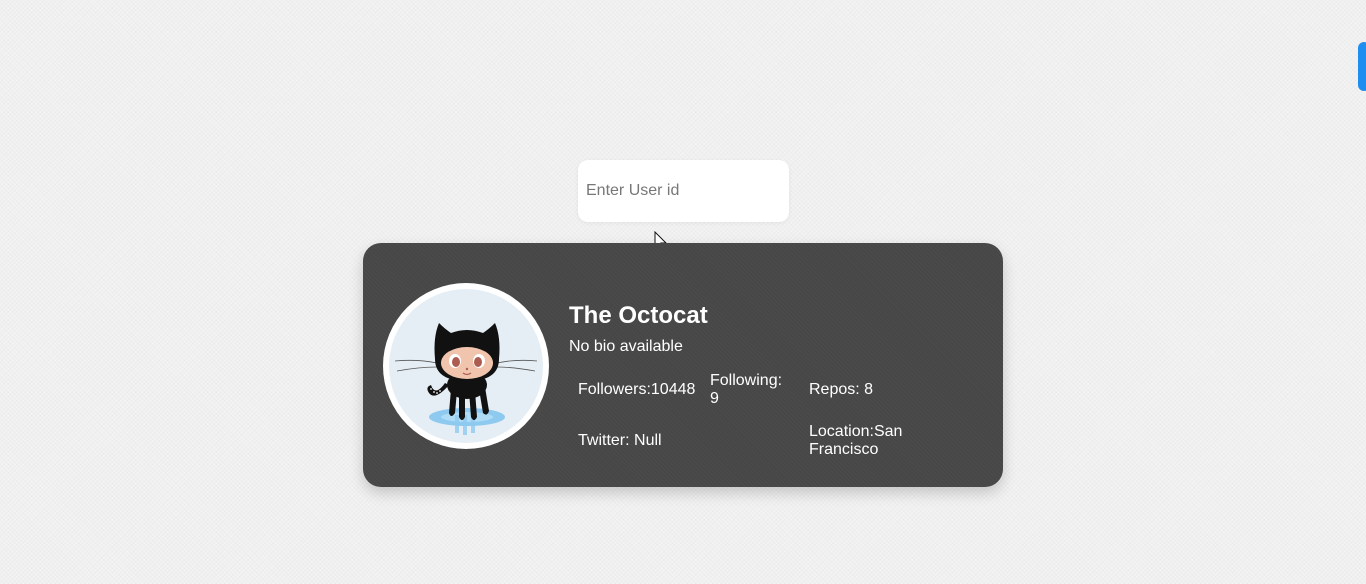 The image size is (1366, 584). What do you see at coordinates (638, 315) in the screenshot?
I see `profile-name: The Octocat` at bounding box center [638, 315].